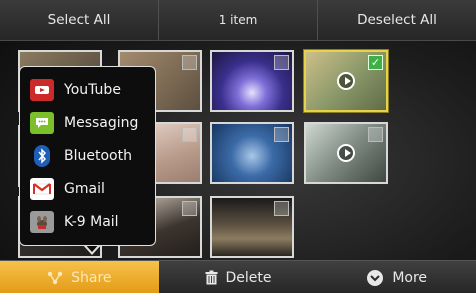 This screenshot has width=476, height=293. I want to click on trash-icon, so click(211, 277).